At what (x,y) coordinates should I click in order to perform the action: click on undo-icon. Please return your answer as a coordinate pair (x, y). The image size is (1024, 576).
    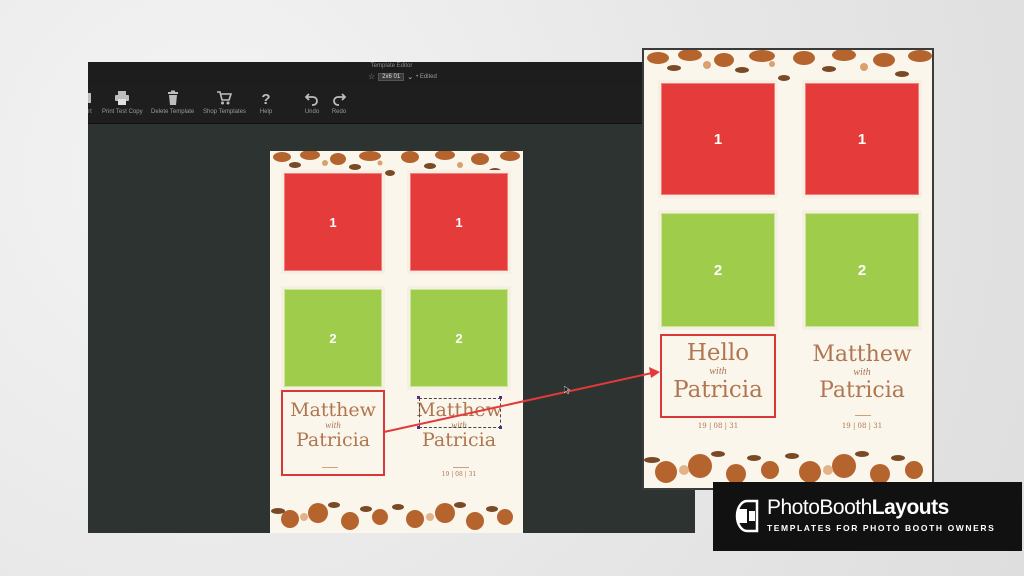
    Looking at the image, I should click on (311, 99).